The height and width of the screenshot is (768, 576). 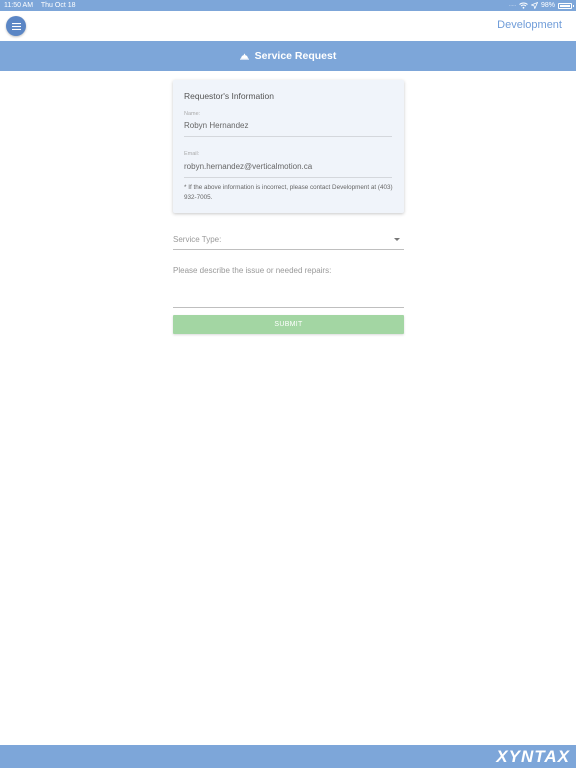 What do you see at coordinates (192, 154) in the screenshot?
I see `email-label: Email:` at bounding box center [192, 154].